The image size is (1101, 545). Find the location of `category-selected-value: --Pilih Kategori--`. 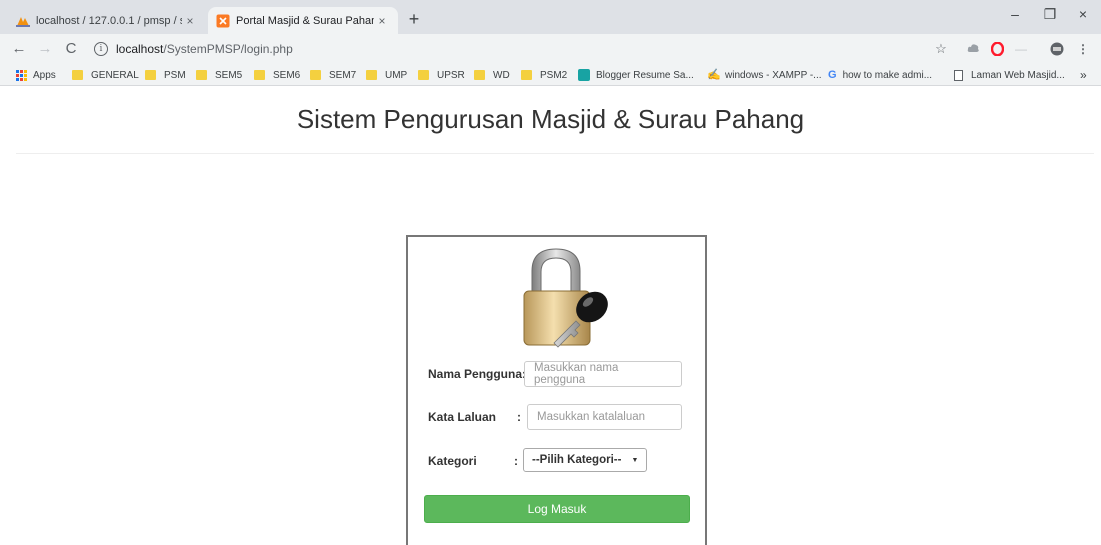

category-selected-value: --Pilih Kategori-- is located at coordinates (577, 460).